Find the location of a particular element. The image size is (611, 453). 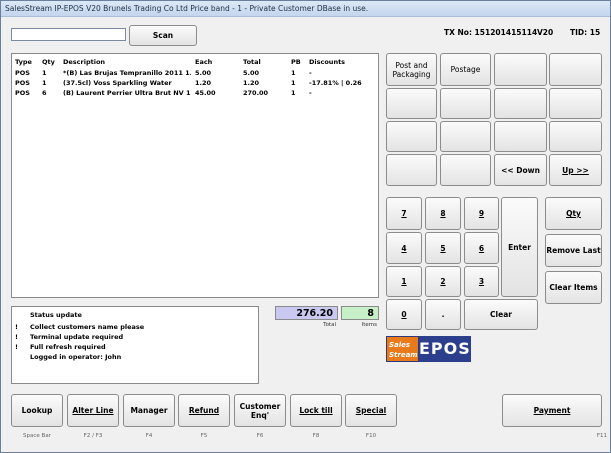

salesstream-epos-logo: Sales Stream EPOS is located at coordinates (428, 349).